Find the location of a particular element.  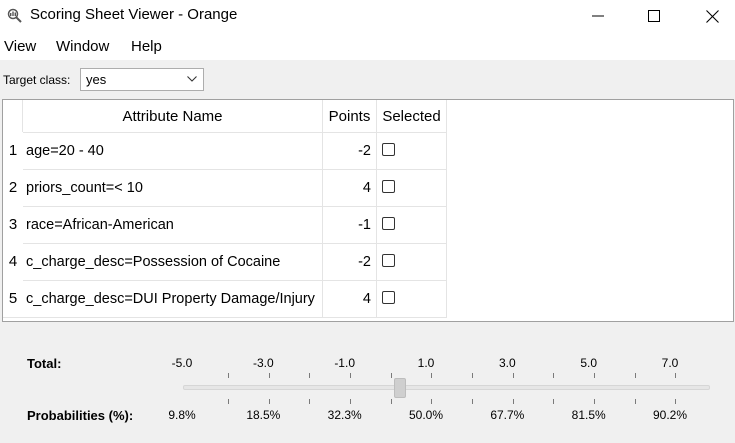

points-cell: -1 is located at coordinates (350, 225).